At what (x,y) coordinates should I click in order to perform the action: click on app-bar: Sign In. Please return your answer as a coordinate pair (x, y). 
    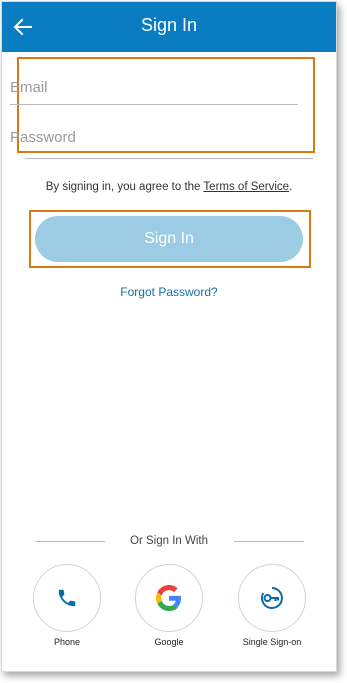
    Looking at the image, I should click on (169, 27).